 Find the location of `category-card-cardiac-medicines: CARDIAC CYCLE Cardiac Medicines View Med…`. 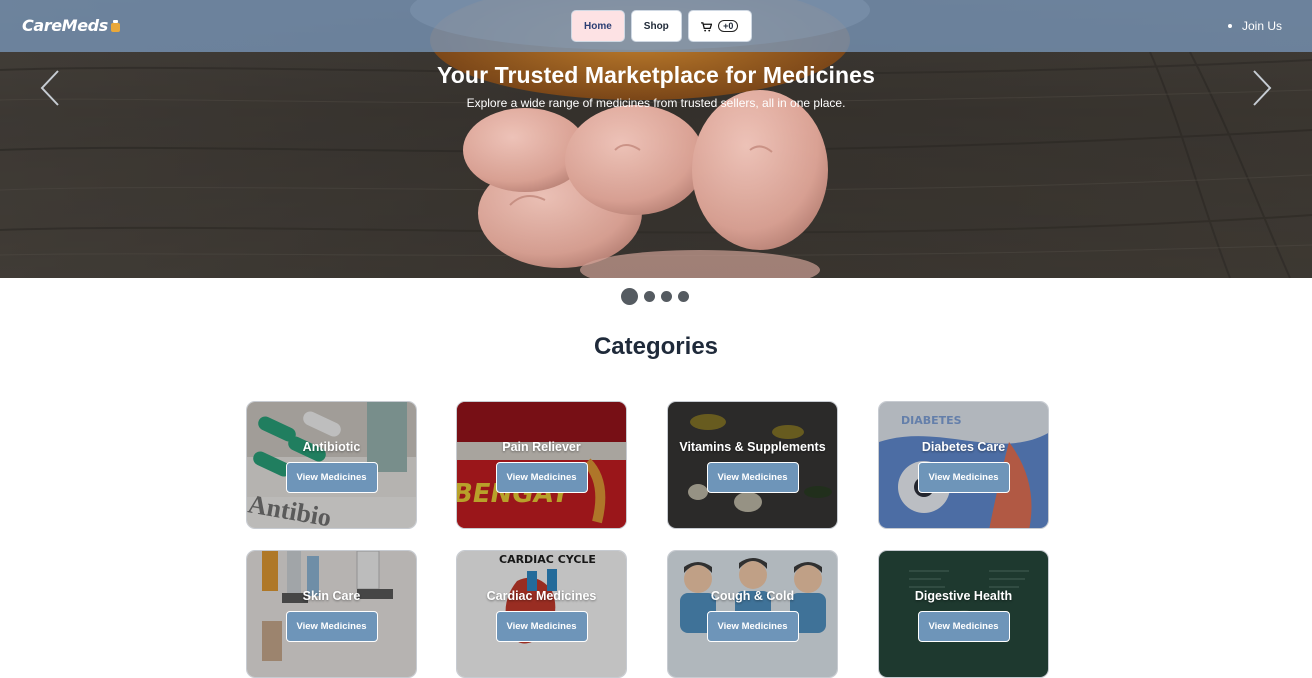

category-card-cardiac-medicines: CARDIAC CYCLE Cardiac Medicines View Med… is located at coordinates (541, 614).